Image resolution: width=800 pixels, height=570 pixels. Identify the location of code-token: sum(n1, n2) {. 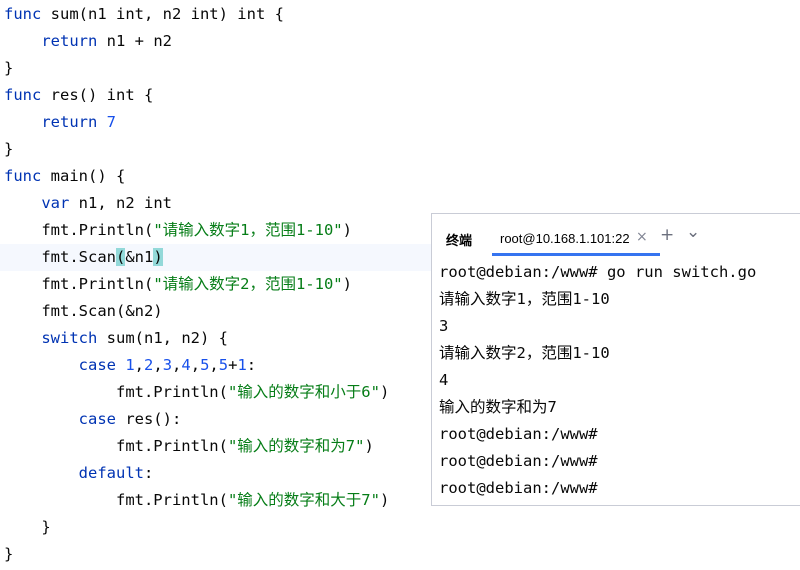
(162, 338).